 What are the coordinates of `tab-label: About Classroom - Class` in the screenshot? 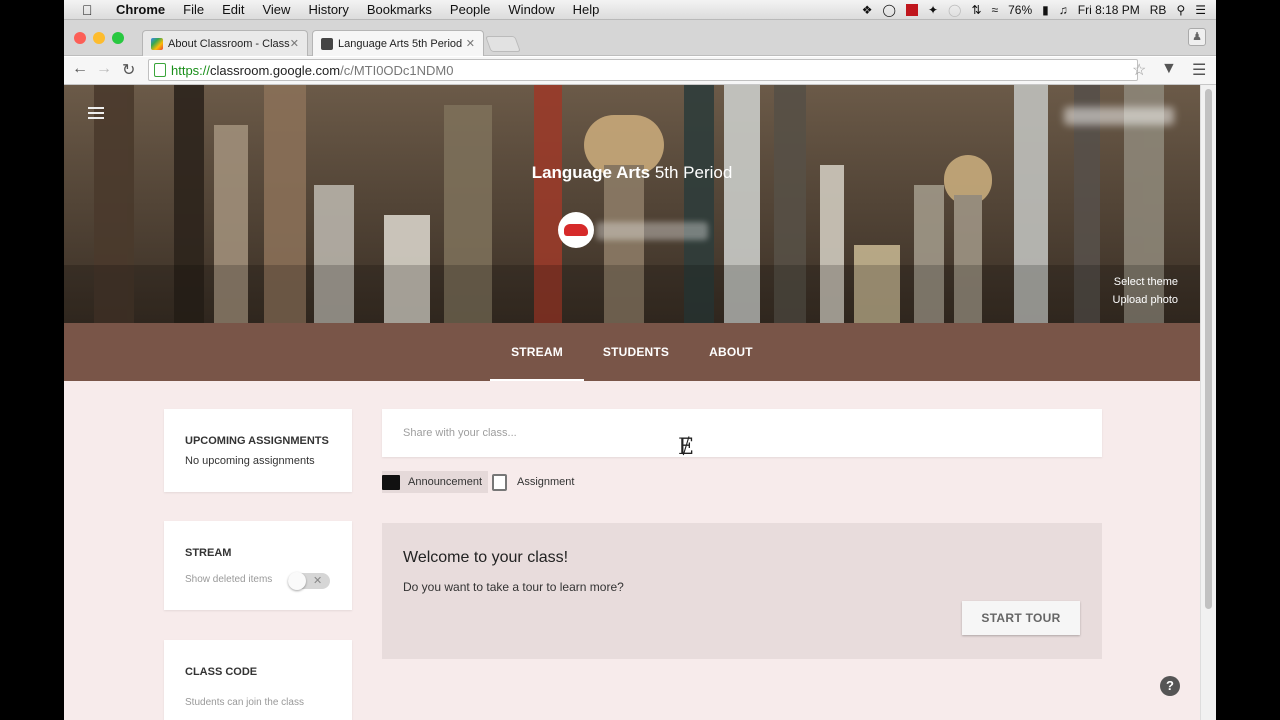 It's located at (229, 43).